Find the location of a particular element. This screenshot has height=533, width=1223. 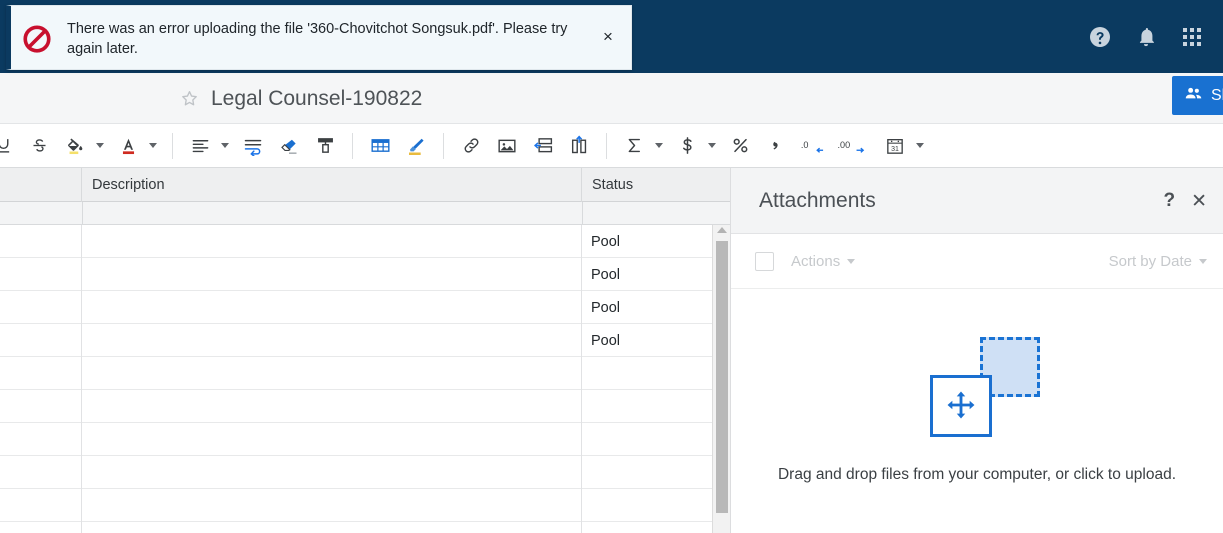

strikethrough-icon is located at coordinates (39, 146).